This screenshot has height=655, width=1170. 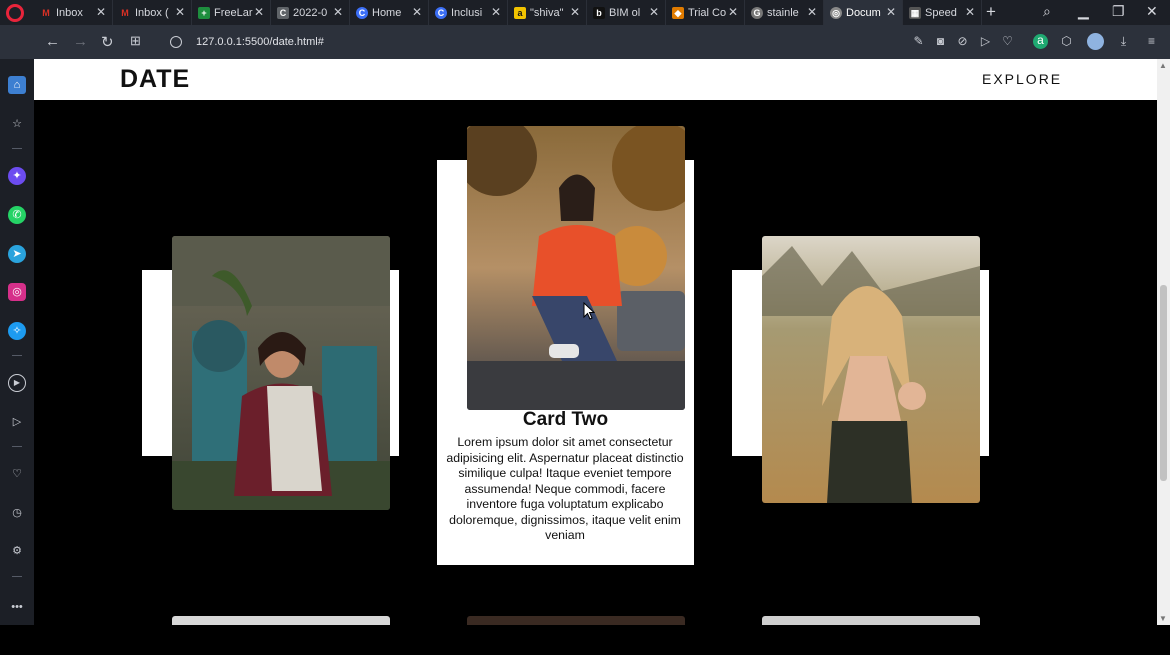 I want to click on more-dots-icon: •••, so click(x=17, y=607).